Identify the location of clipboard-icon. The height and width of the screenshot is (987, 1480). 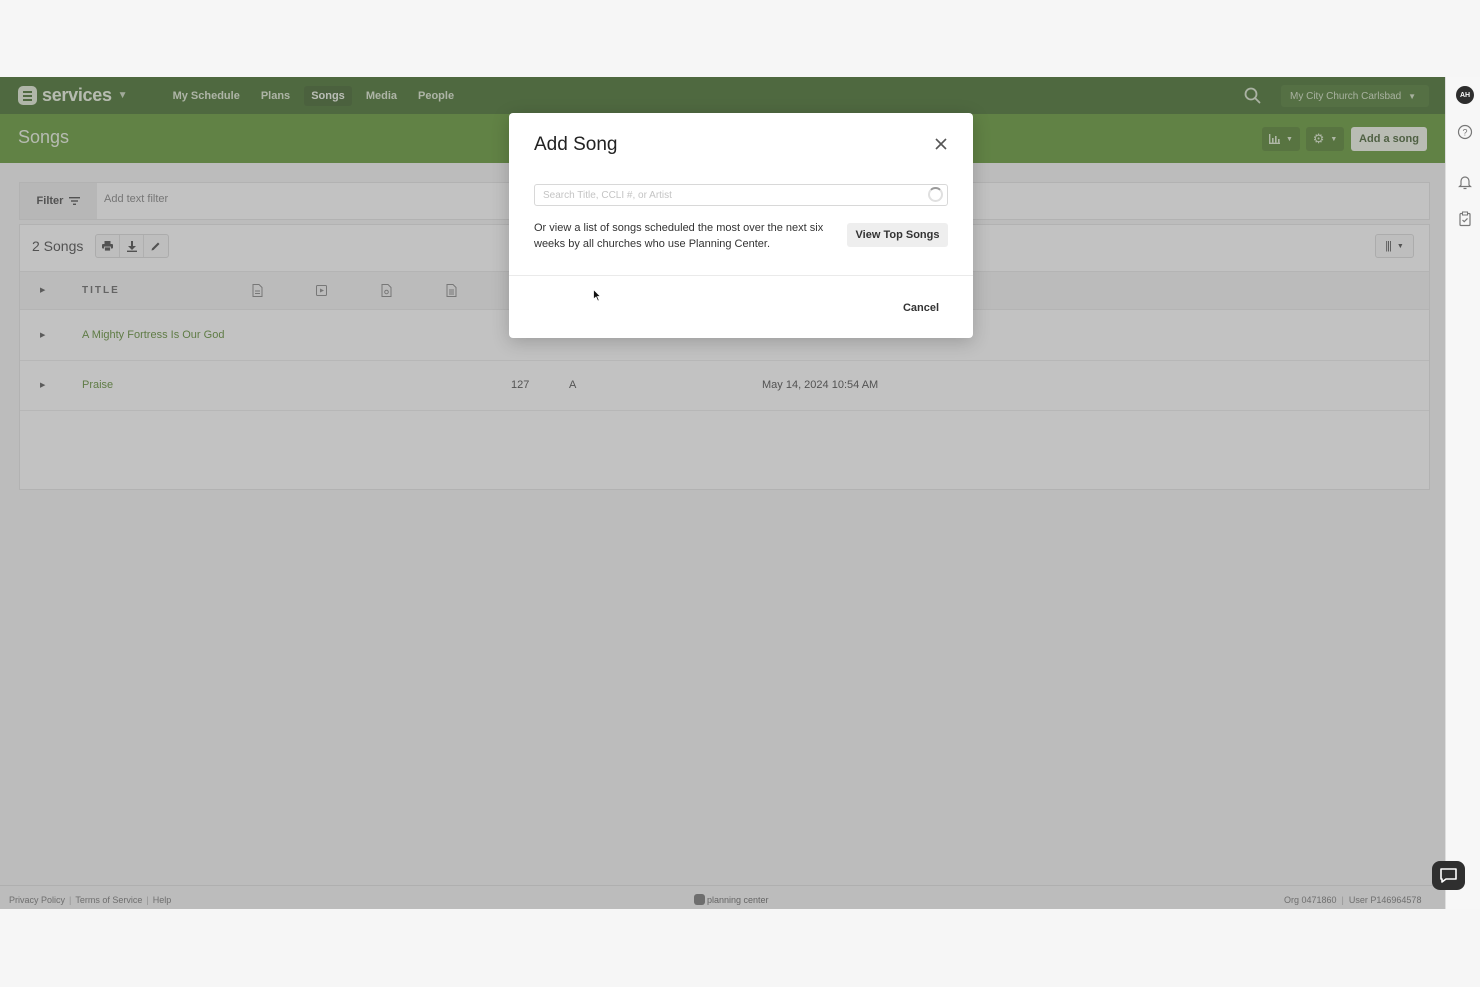
(1465, 219).